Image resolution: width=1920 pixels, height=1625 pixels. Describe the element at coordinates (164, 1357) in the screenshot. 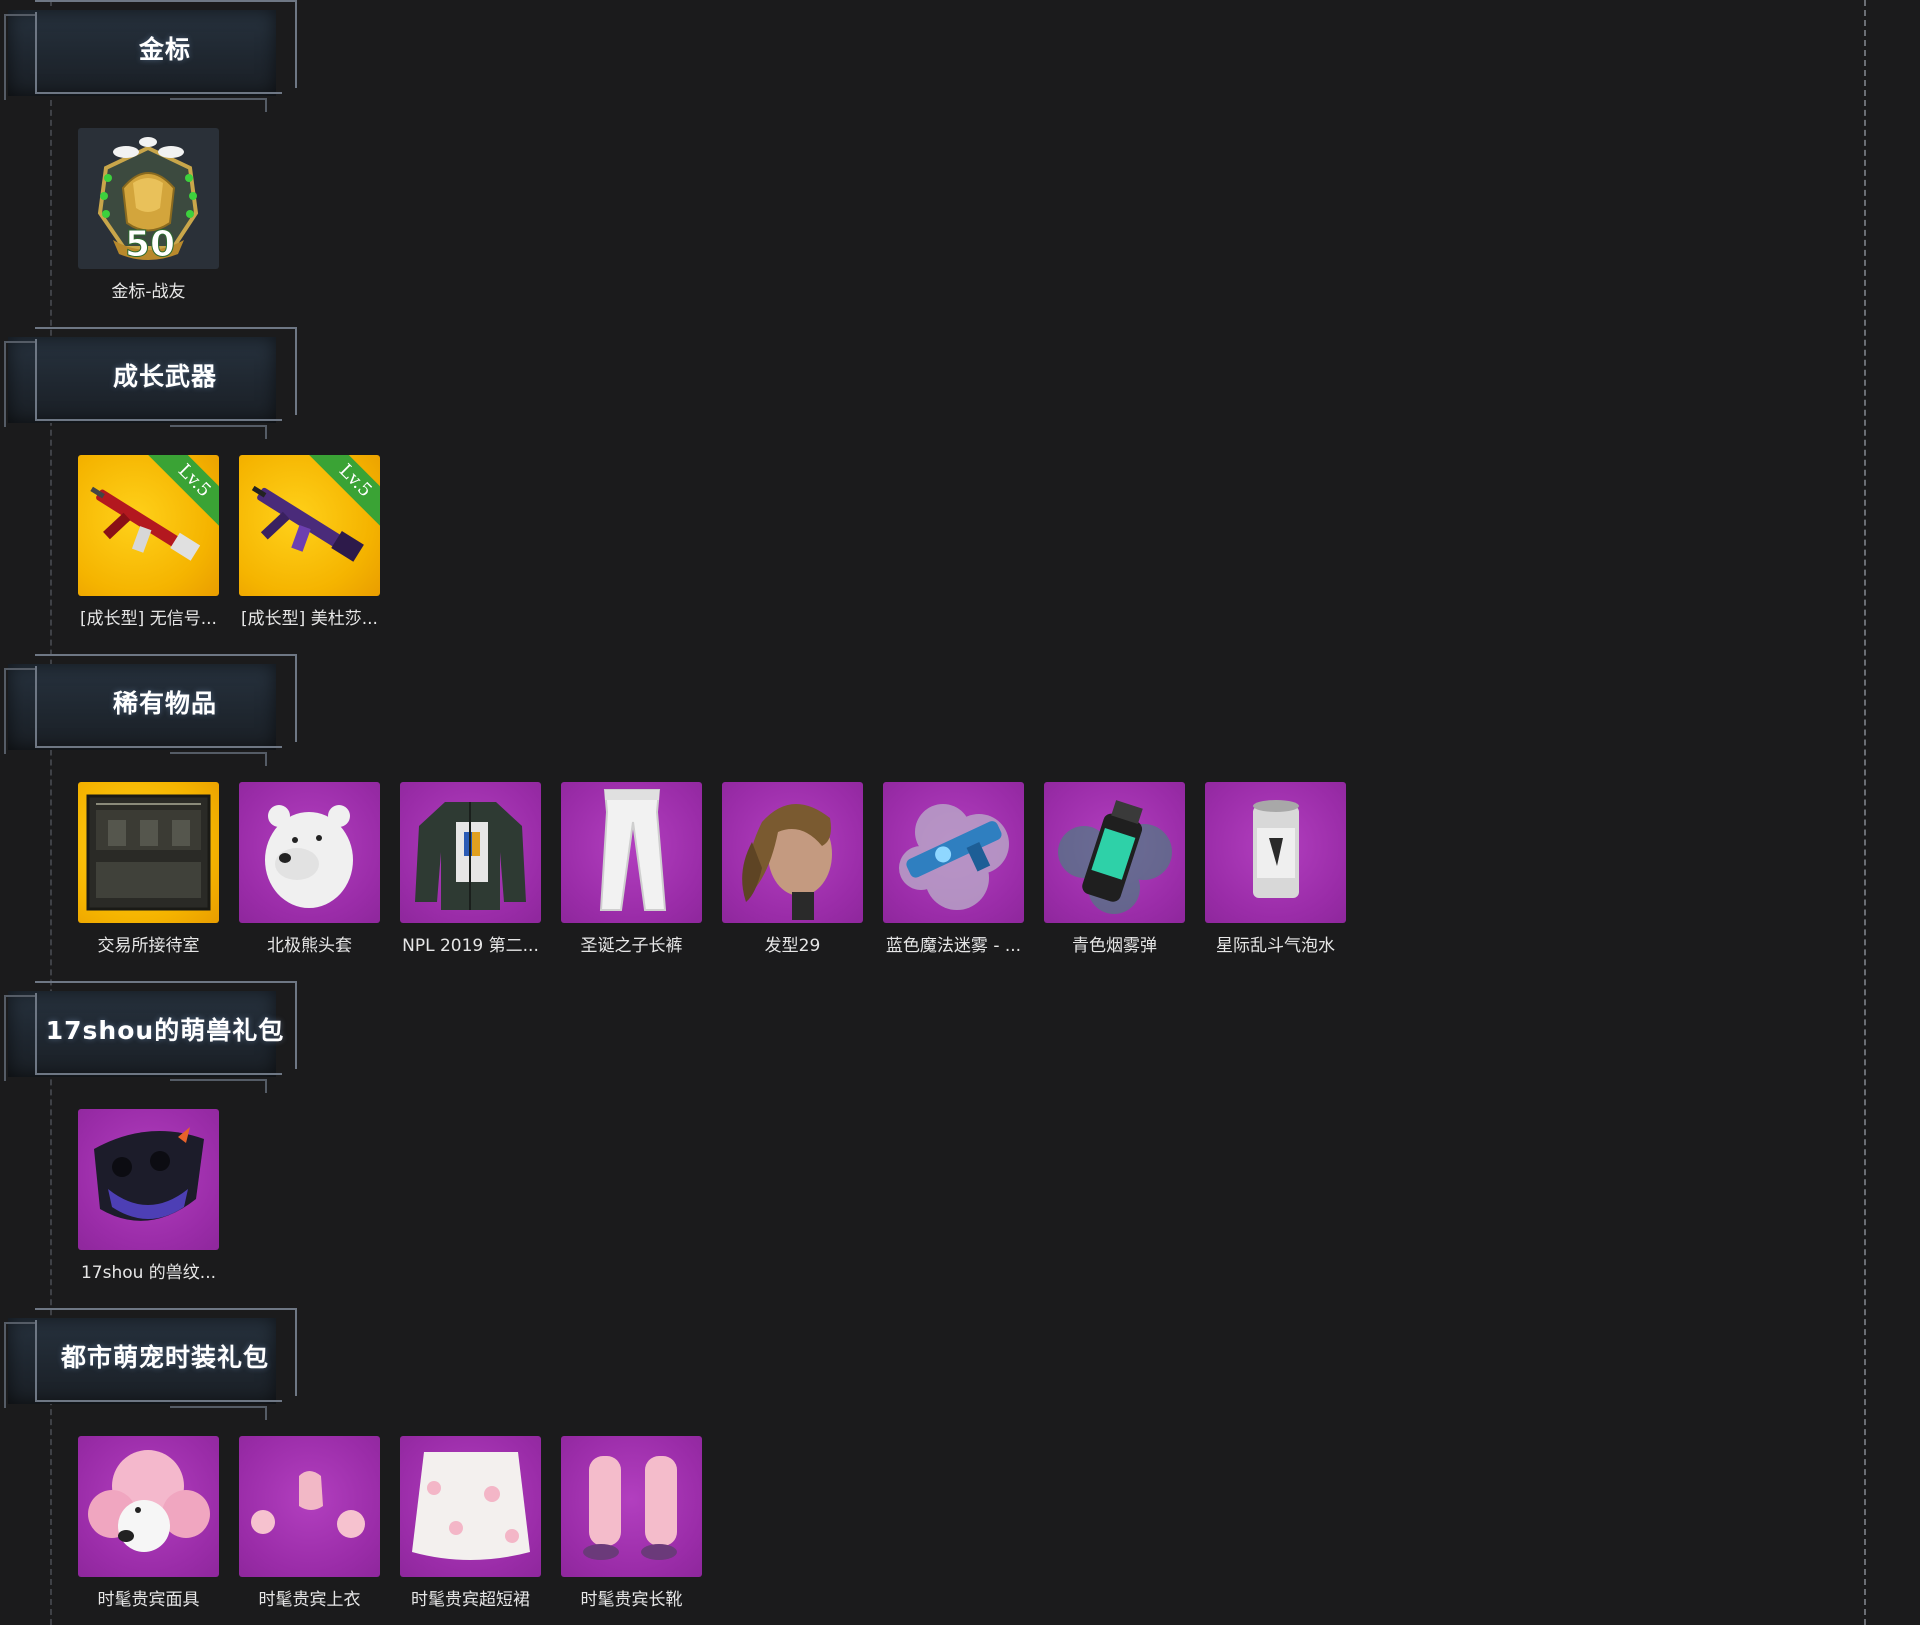

I see `section-title: 都市萌宠时装礼包` at that location.